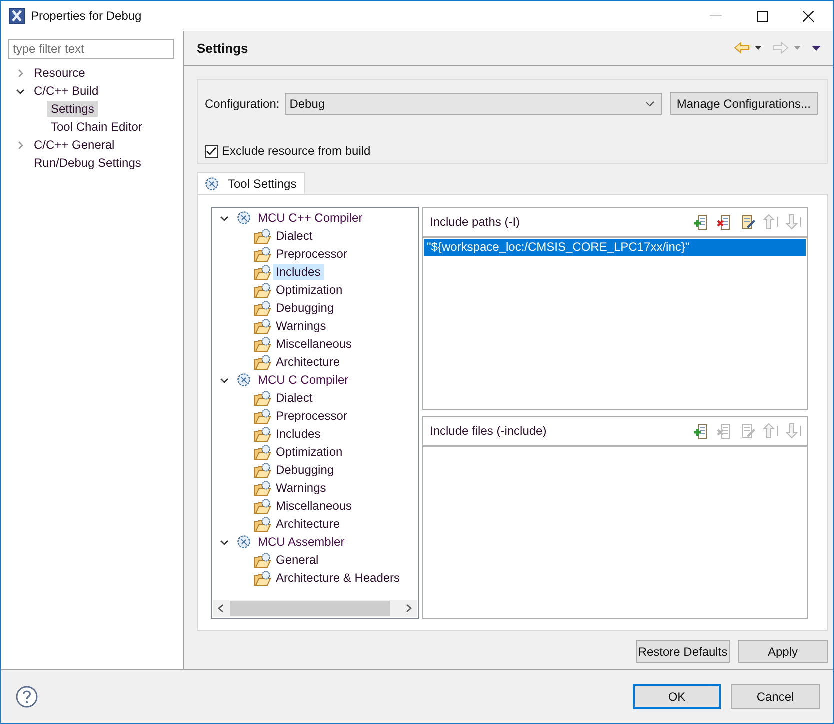 This screenshot has width=834, height=724. What do you see at coordinates (91, 49) in the screenshot?
I see `filter-field: type filter text` at bounding box center [91, 49].